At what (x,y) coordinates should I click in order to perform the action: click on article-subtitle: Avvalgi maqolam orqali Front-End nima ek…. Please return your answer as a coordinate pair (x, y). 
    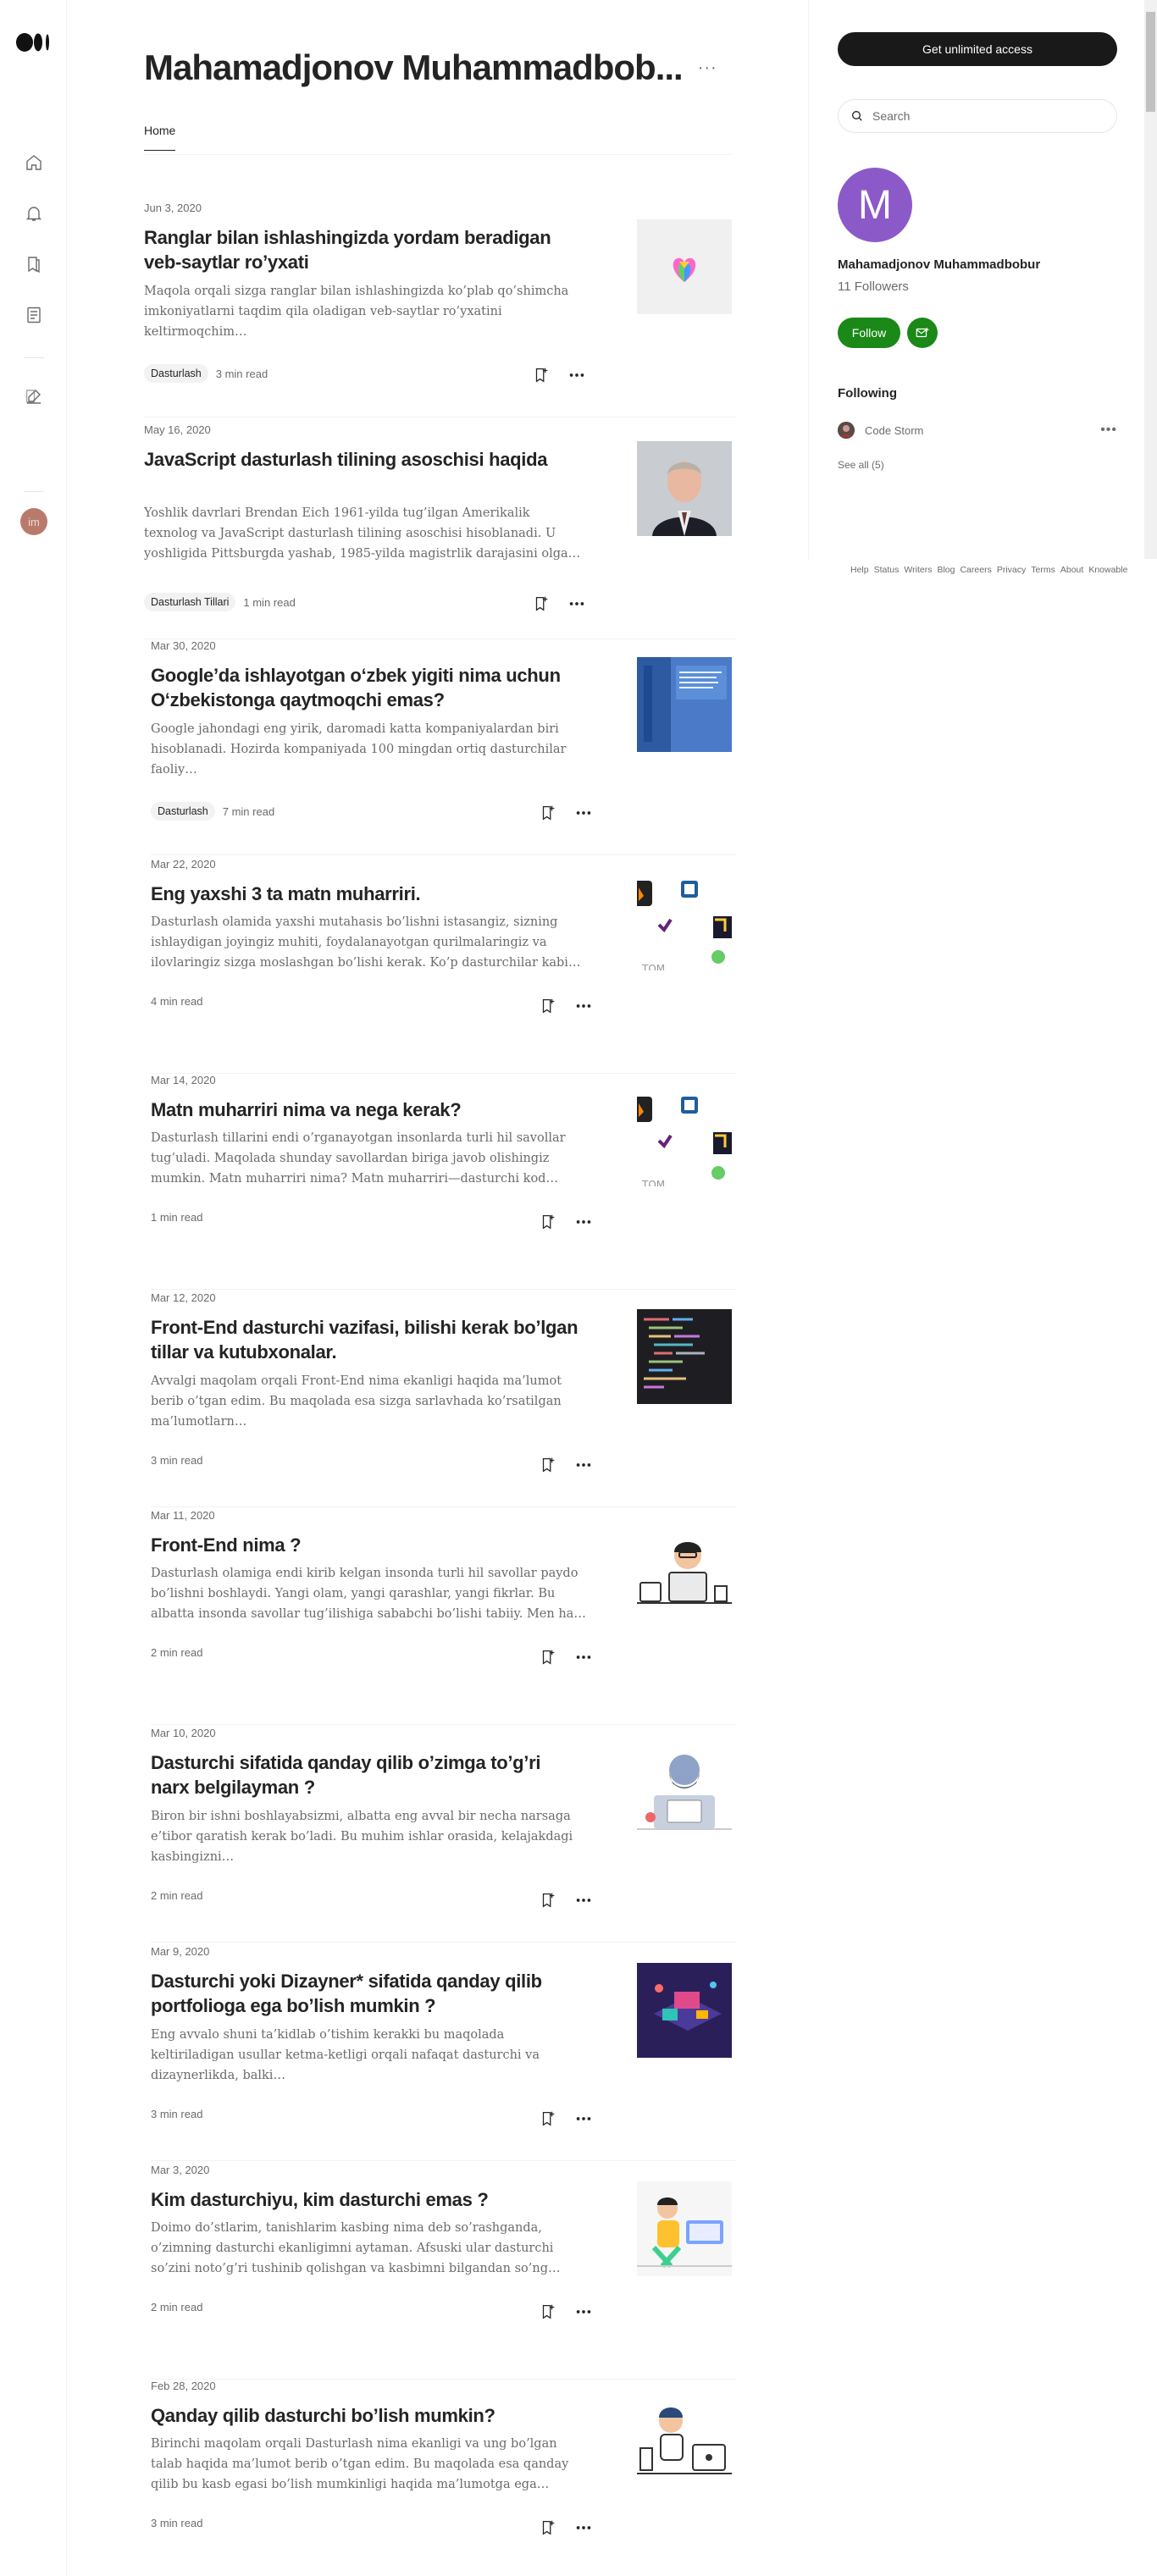
    Looking at the image, I should click on (371, 1401).